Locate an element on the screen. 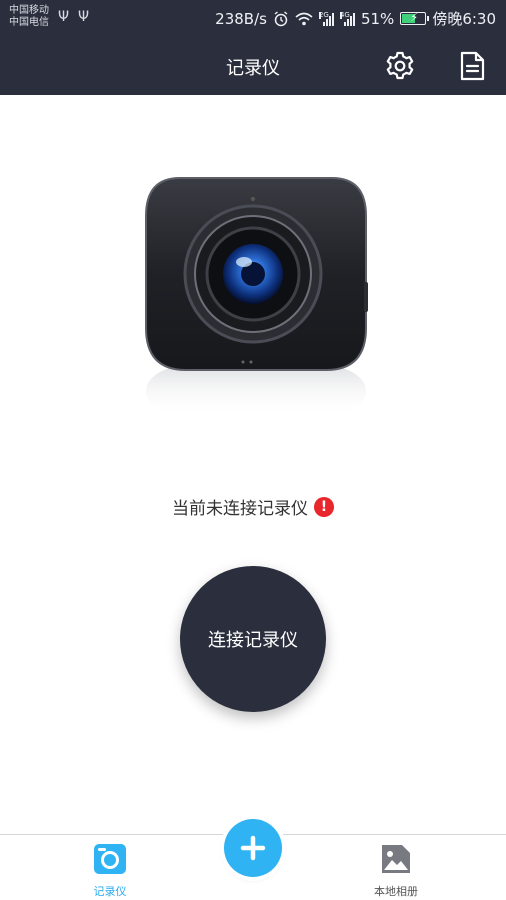 This screenshot has height=900, width=506. document-icon is located at coordinates (472, 66).